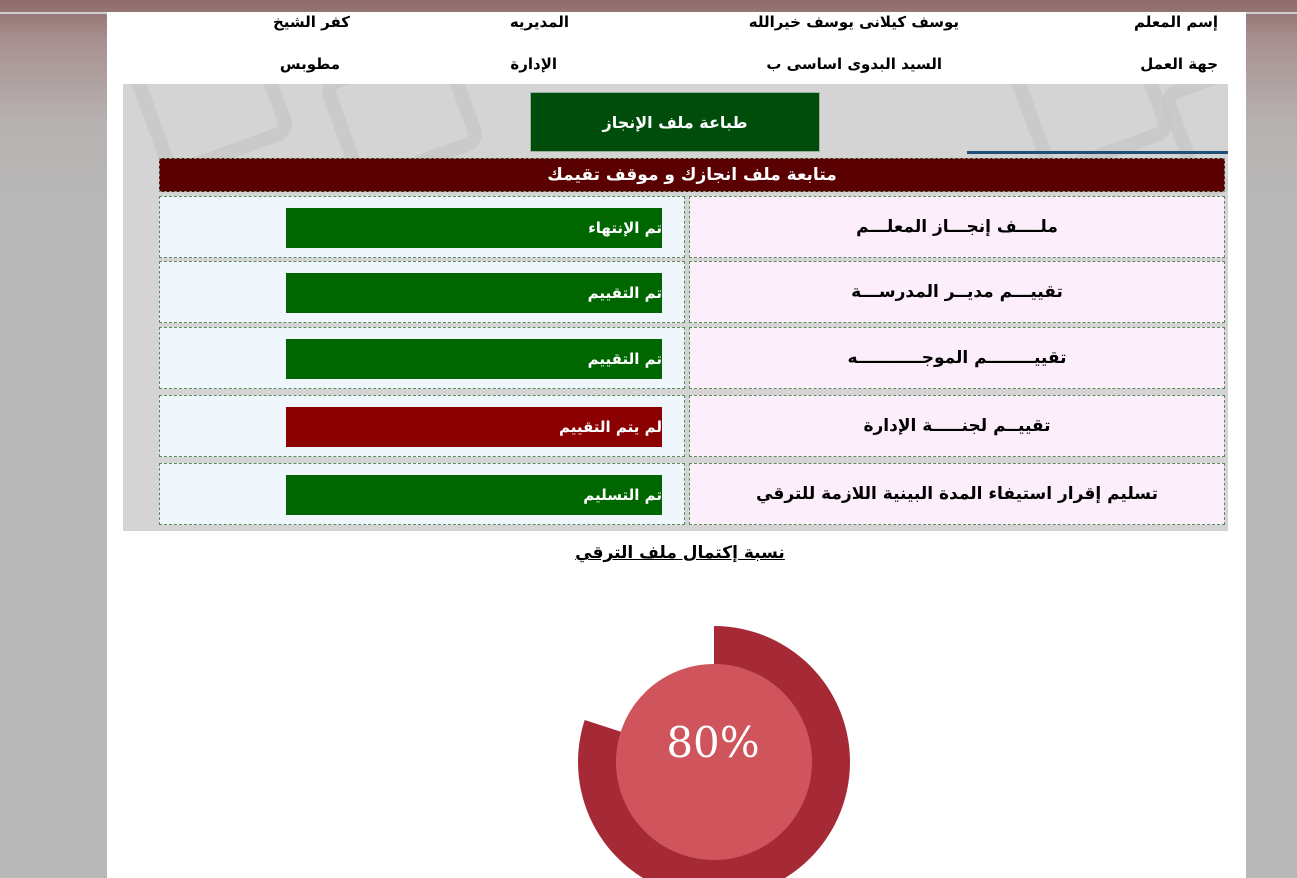 The width and height of the screenshot is (1297, 878). I want to click on row-label-committee-eval: تقييــم لجنـــــة الإدارة, so click(957, 426).